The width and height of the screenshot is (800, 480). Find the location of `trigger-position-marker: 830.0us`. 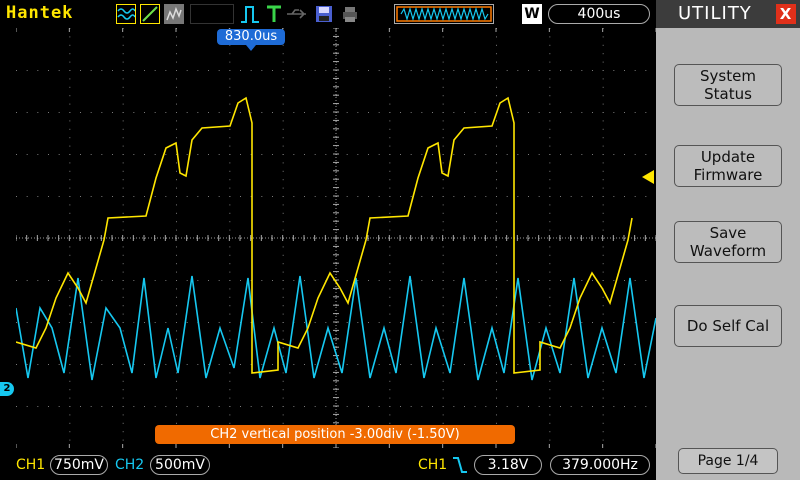

trigger-position-marker: 830.0us is located at coordinates (251, 37).